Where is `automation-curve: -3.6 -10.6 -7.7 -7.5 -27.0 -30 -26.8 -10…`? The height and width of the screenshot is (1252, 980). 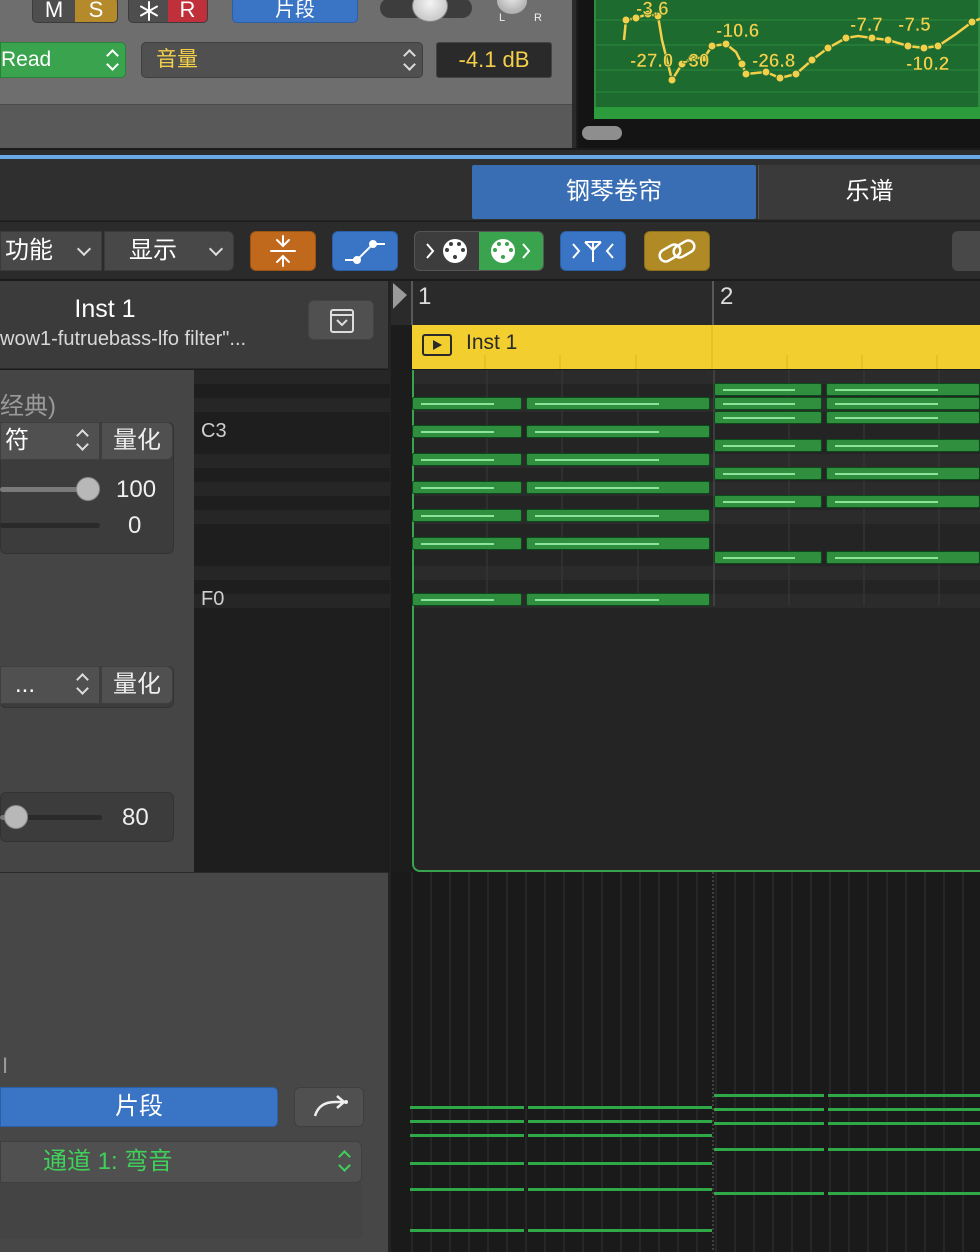 automation-curve: -3.6 -10.6 -7.7 -7.5 -27.0 -30 -26.8 -10… is located at coordinates (788, 46).